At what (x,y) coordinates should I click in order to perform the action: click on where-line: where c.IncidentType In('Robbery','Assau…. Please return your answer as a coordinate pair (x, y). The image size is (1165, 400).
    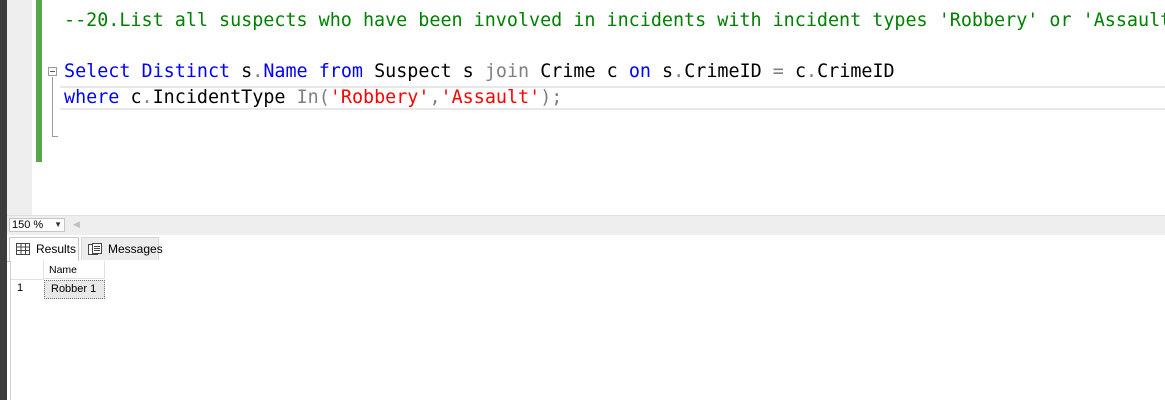
    Looking at the image, I should click on (313, 98).